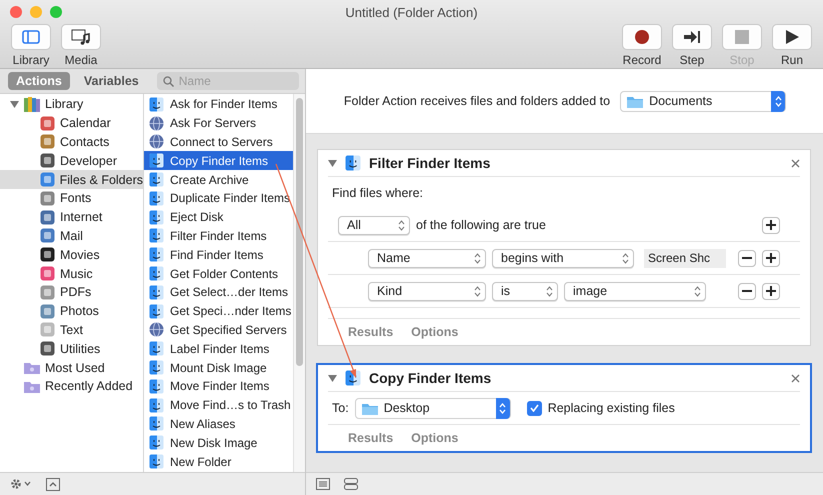 This screenshot has width=823, height=495. I want to click on action-item: Find Finder Items, so click(218, 254).